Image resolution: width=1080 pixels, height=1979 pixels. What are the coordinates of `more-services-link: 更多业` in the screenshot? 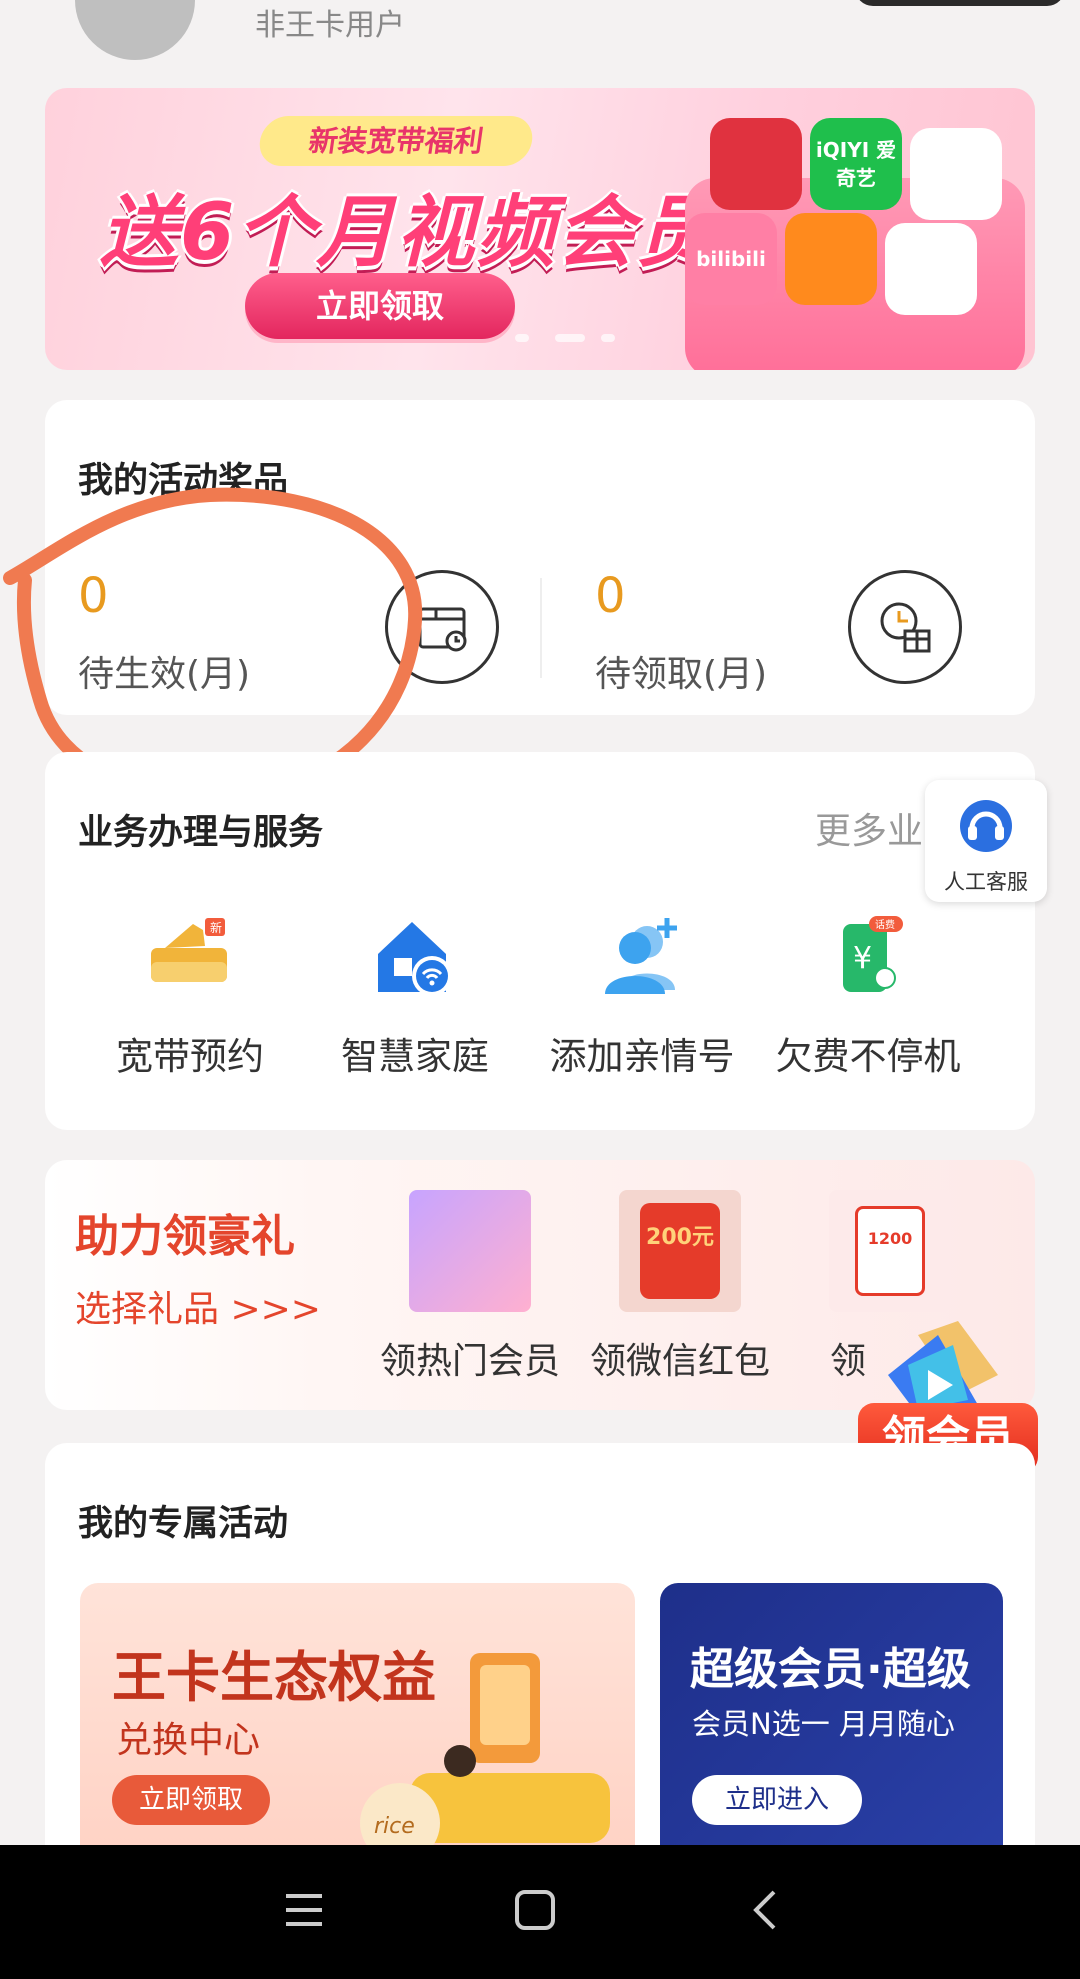 It's located at (869, 828).